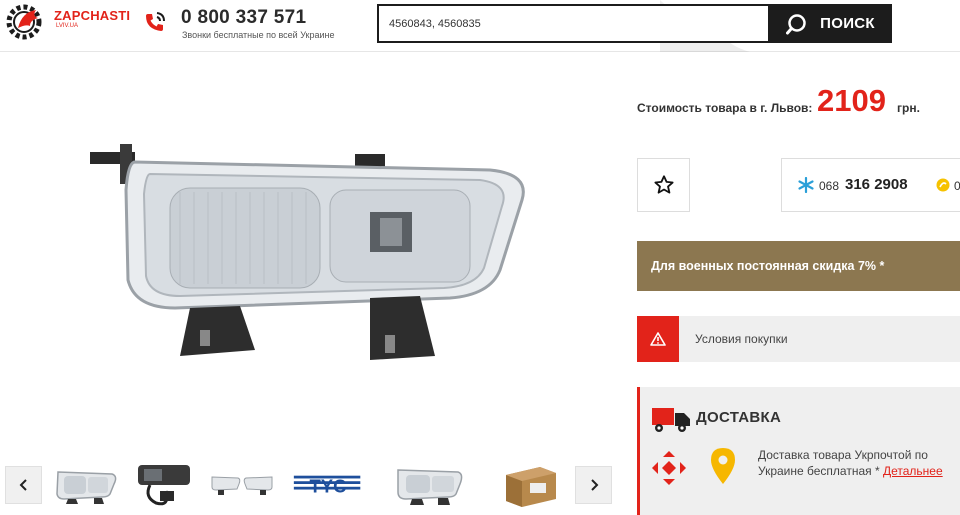 This screenshot has height=515, width=960. I want to click on hotline-number: 0 800 337 571, so click(243, 18).